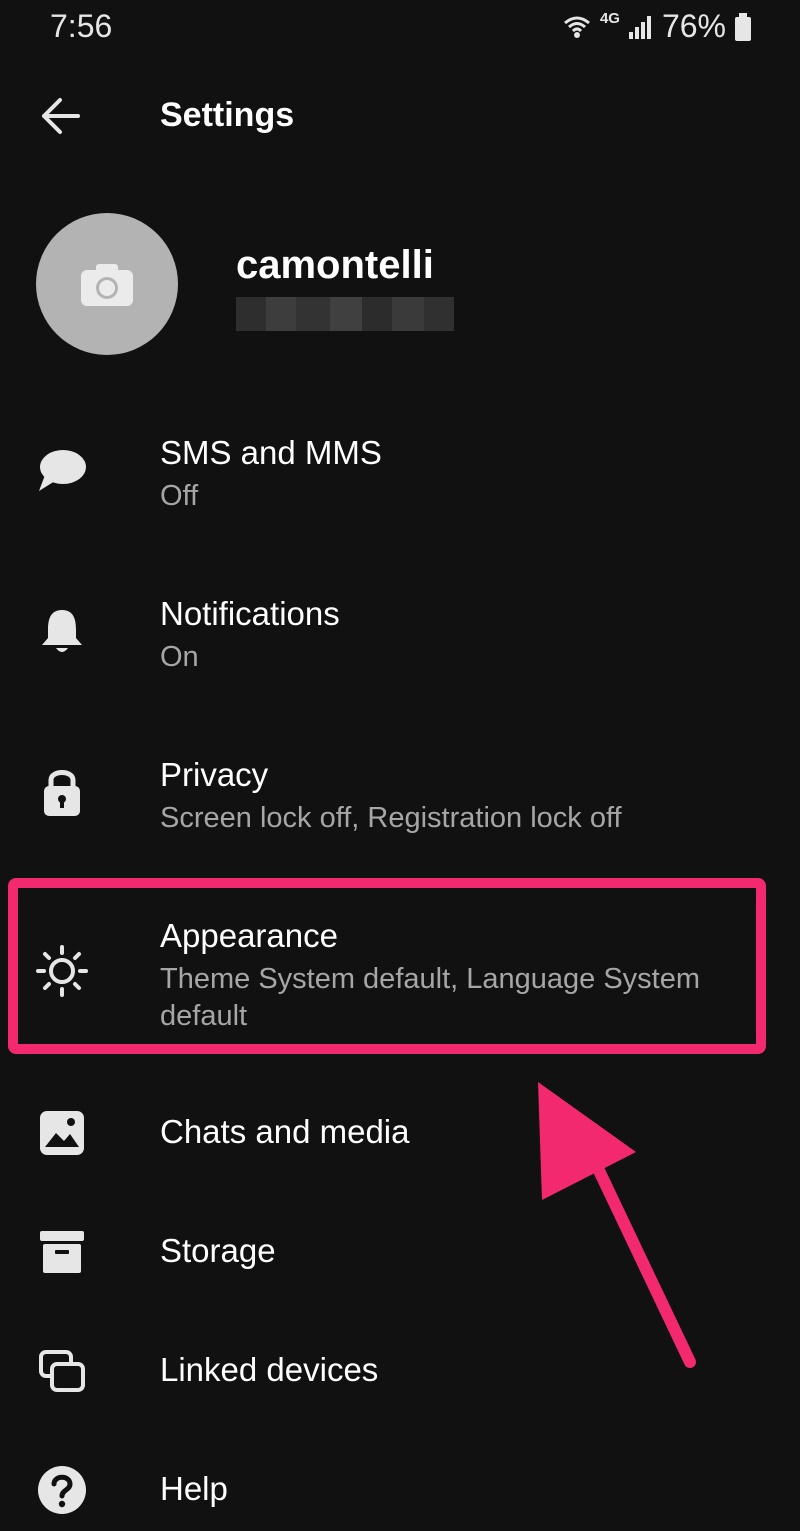 The image size is (800, 1531). What do you see at coordinates (62, 1133) in the screenshot?
I see `image-icon` at bounding box center [62, 1133].